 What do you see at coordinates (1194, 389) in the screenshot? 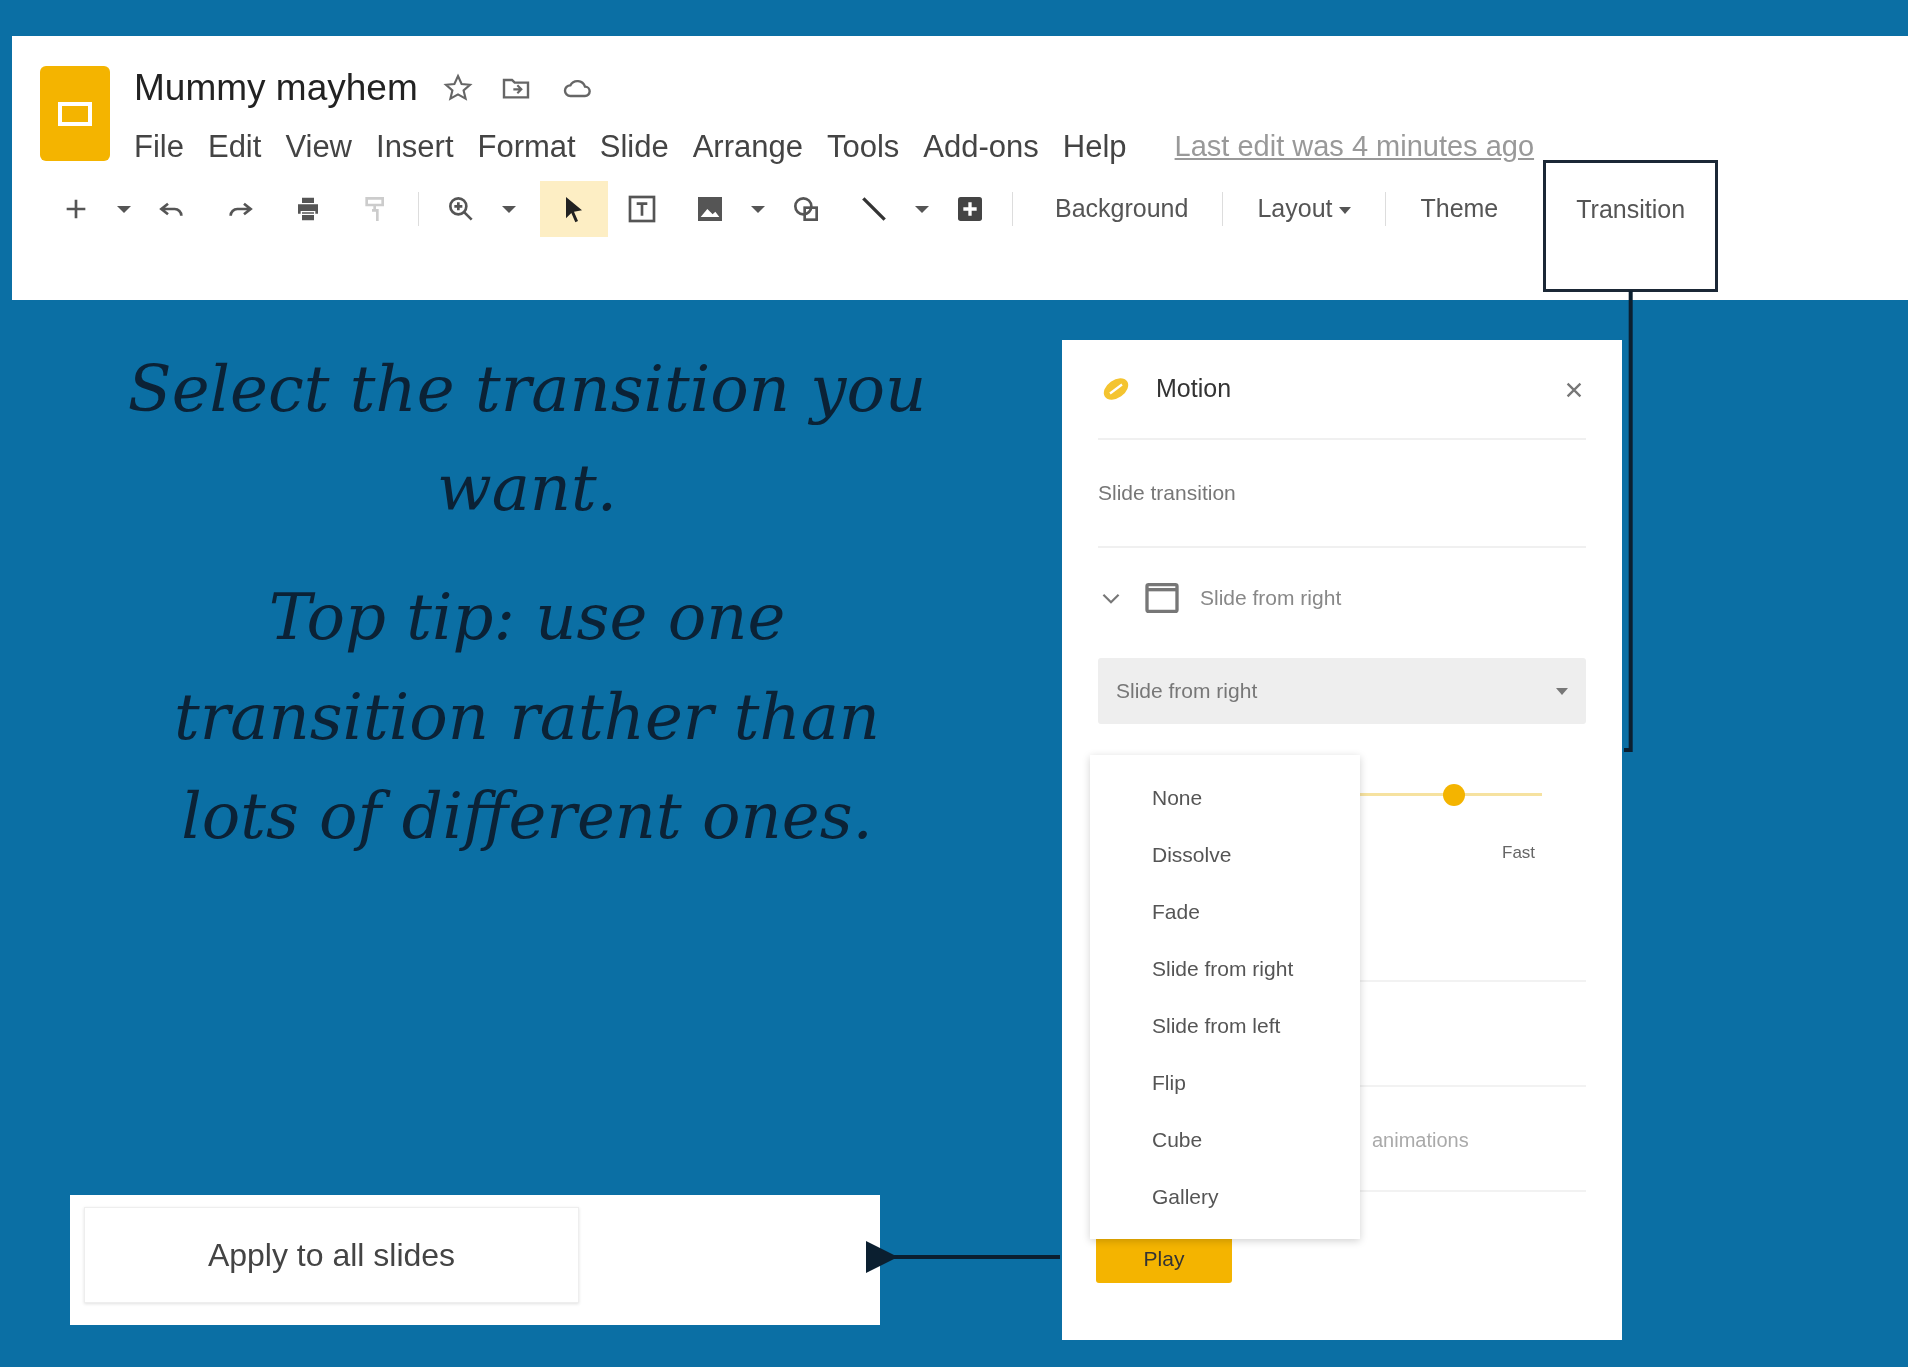
I see `panel-title: Motion` at bounding box center [1194, 389].